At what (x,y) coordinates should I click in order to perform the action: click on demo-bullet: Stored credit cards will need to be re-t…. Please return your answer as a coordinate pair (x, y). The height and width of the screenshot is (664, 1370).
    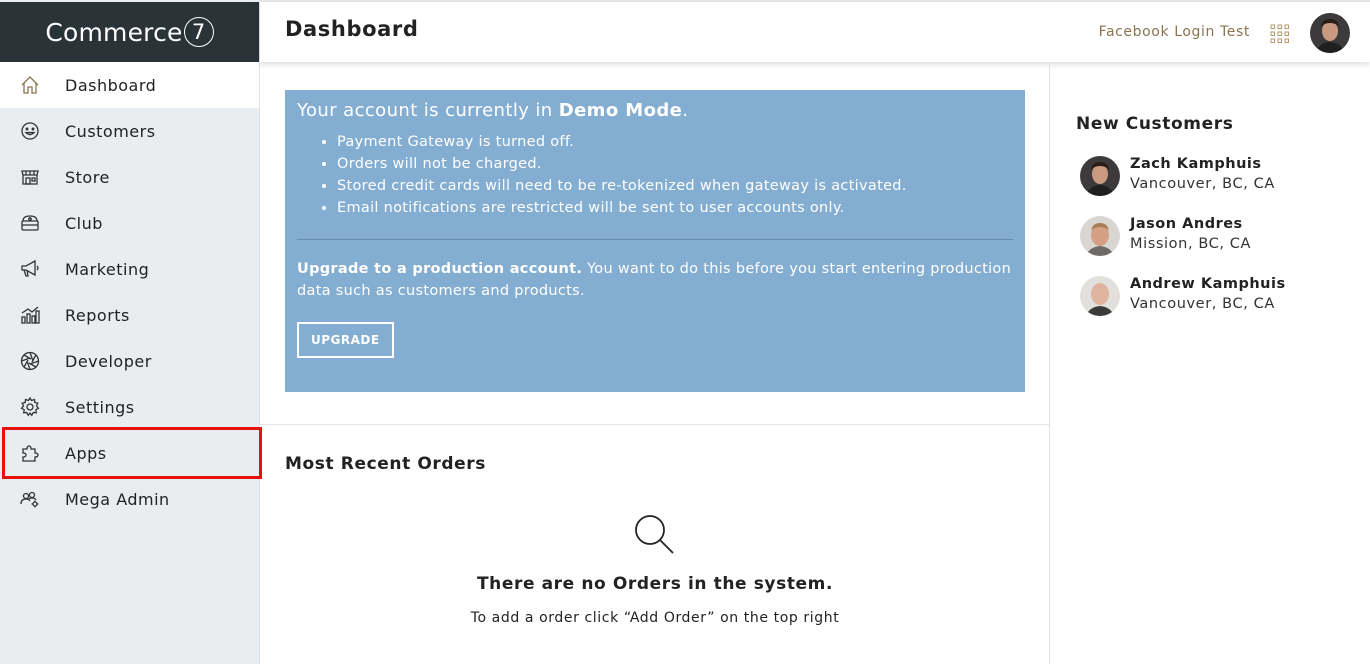
    Looking at the image, I should click on (675, 186).